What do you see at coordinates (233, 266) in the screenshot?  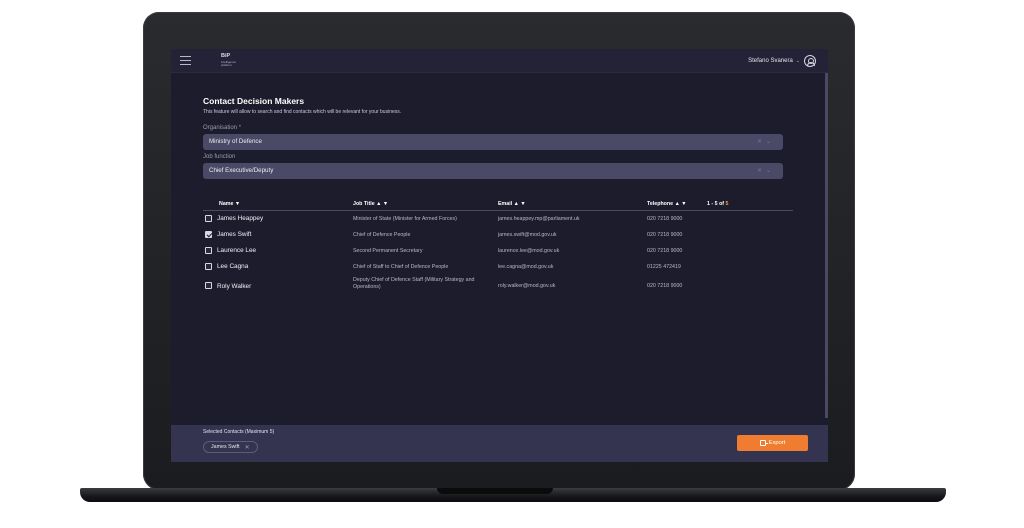 I see `contact-name: Lee Cagna` at bounding box center [233, 266].